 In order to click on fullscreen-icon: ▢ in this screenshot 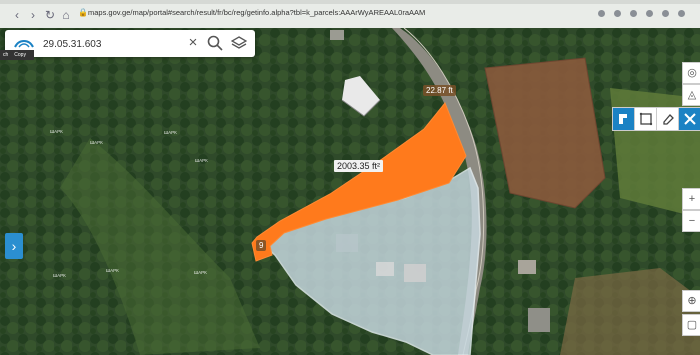, I will do `click(691, 325)`.